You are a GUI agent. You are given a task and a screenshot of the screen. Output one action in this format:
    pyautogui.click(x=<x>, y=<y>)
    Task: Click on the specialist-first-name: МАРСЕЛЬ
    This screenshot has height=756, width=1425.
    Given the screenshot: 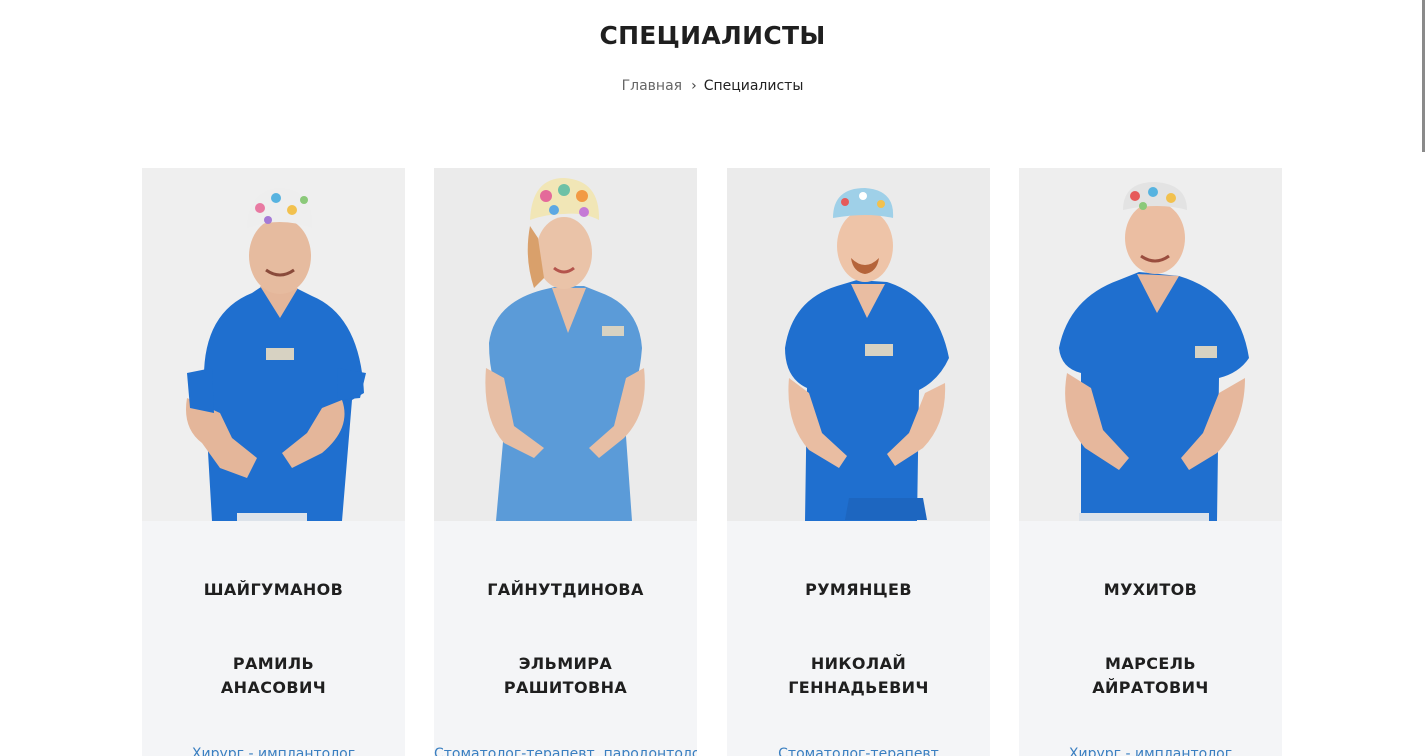 What is the action you would take?
    pyautogui.click(x=1150, y=663)
    